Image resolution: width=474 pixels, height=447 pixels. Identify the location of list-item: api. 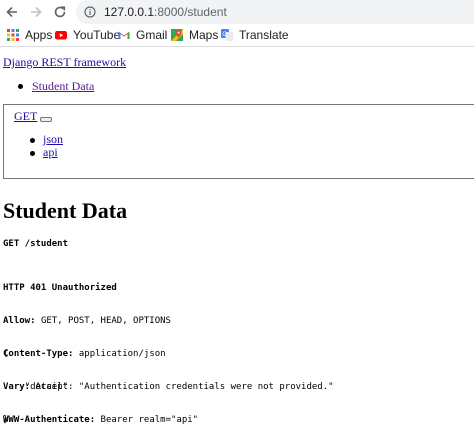
(46, 152).